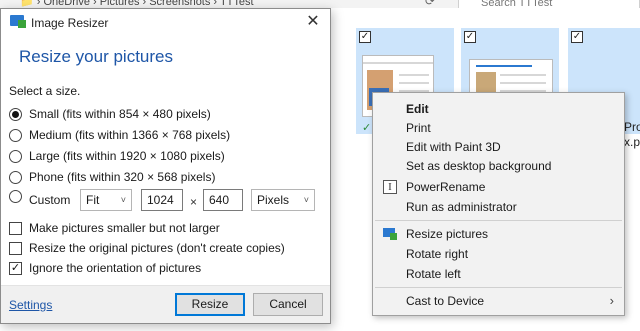  Describe the element at coordinates (210, 304) in the screenshot. I see `resize-button: Resize` at that location.